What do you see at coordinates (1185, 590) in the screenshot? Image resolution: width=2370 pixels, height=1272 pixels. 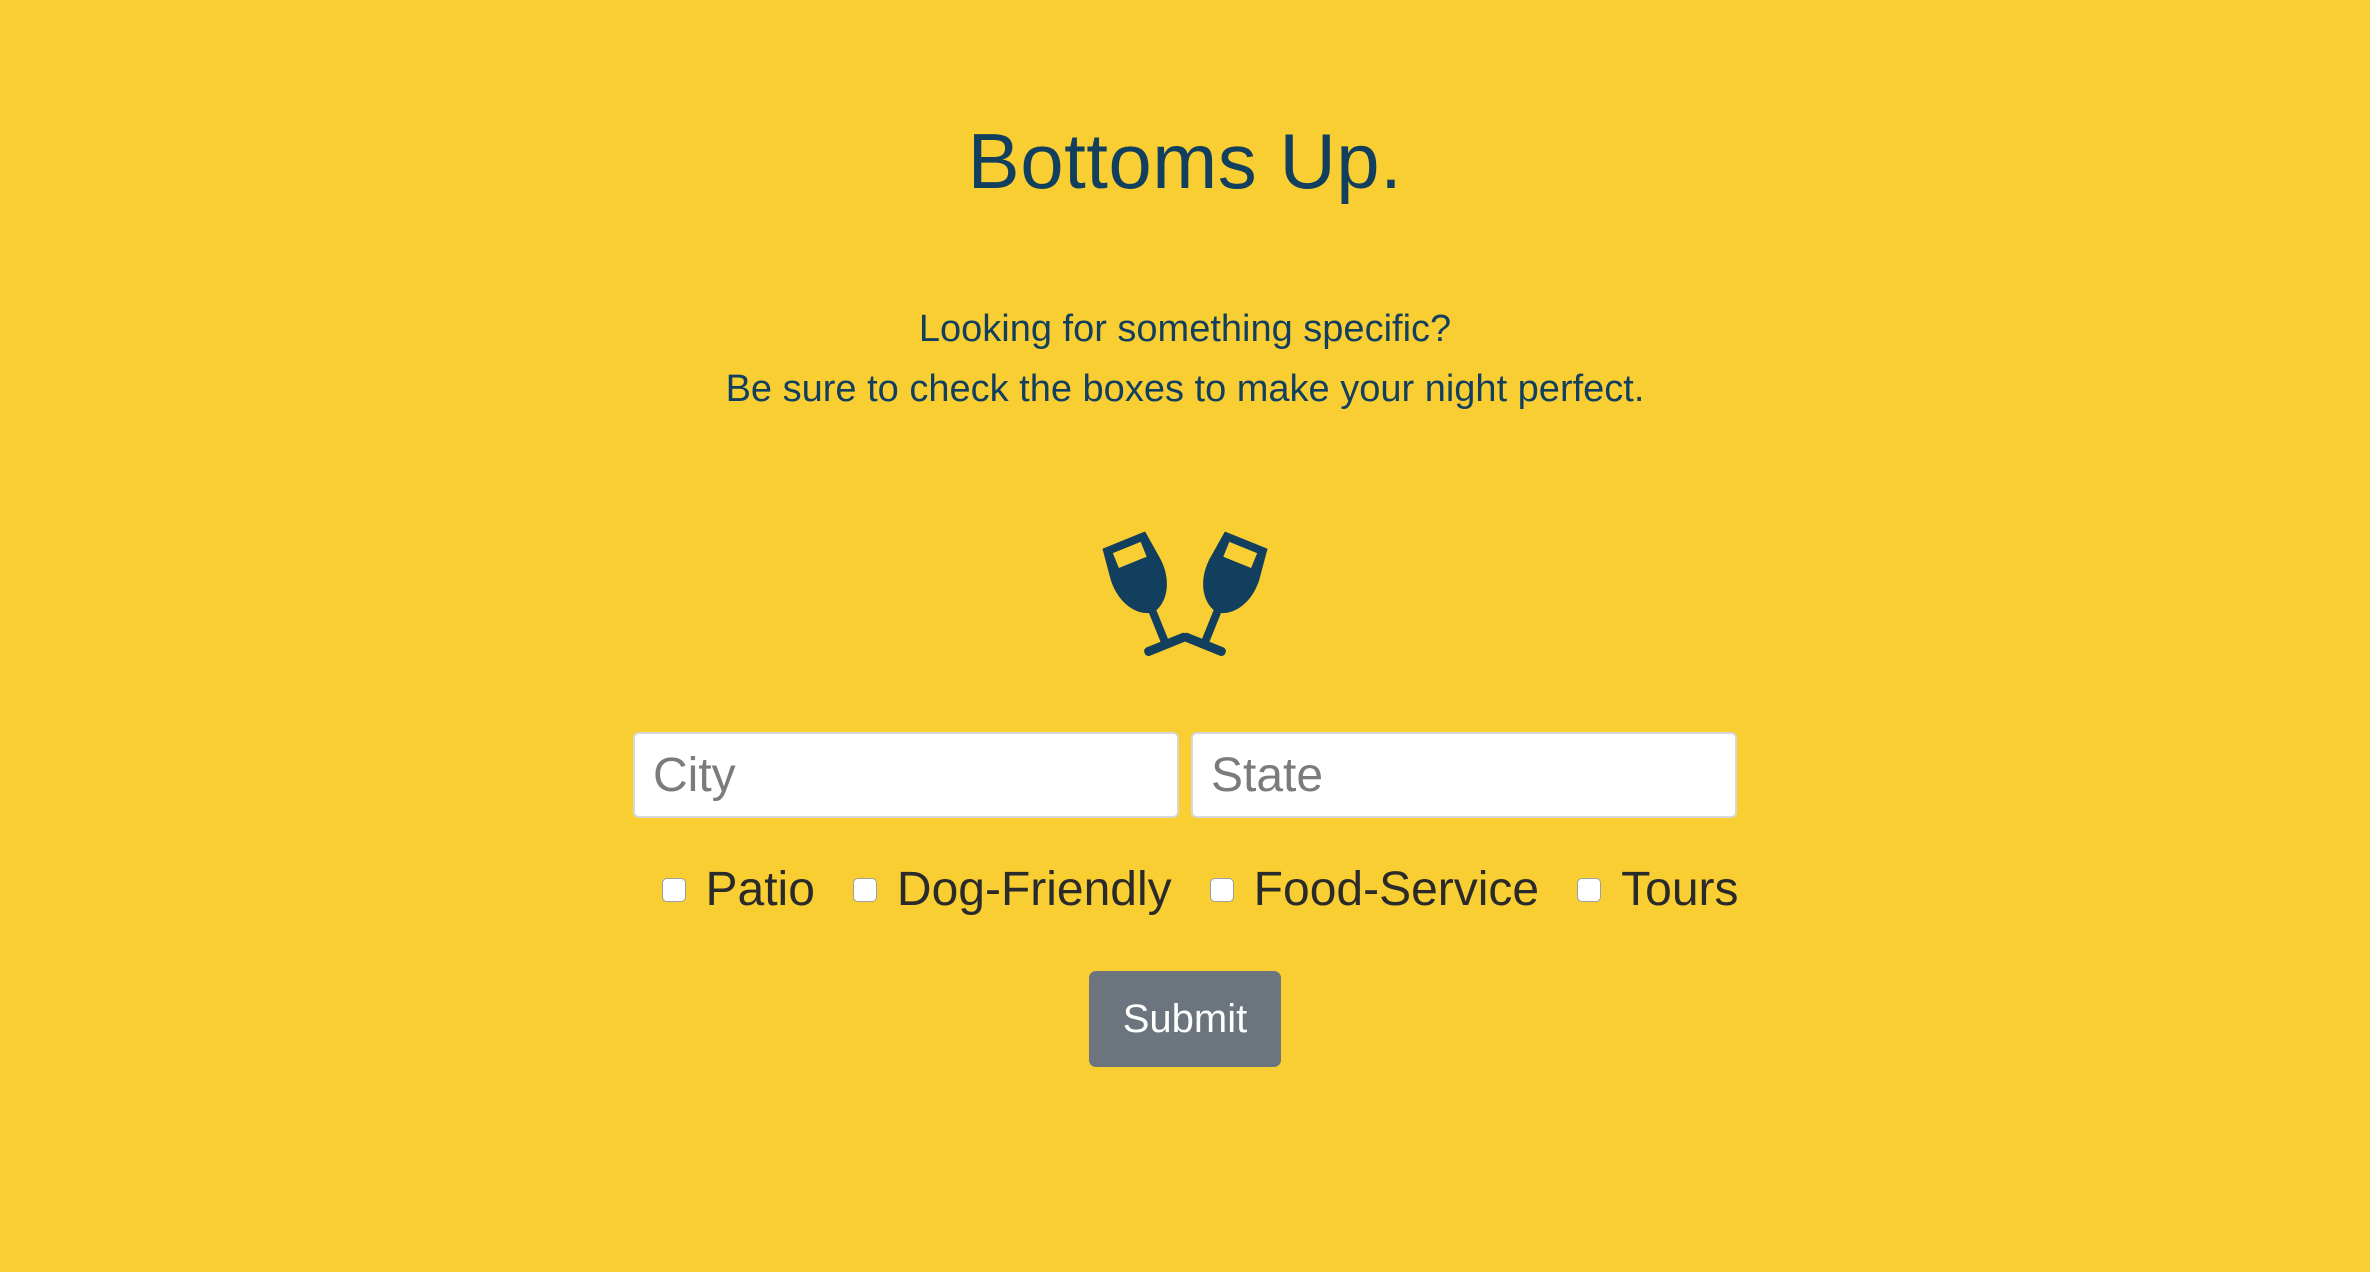 I see `wine-glasses-cheers-icon` at bounding box center [1185, 590].